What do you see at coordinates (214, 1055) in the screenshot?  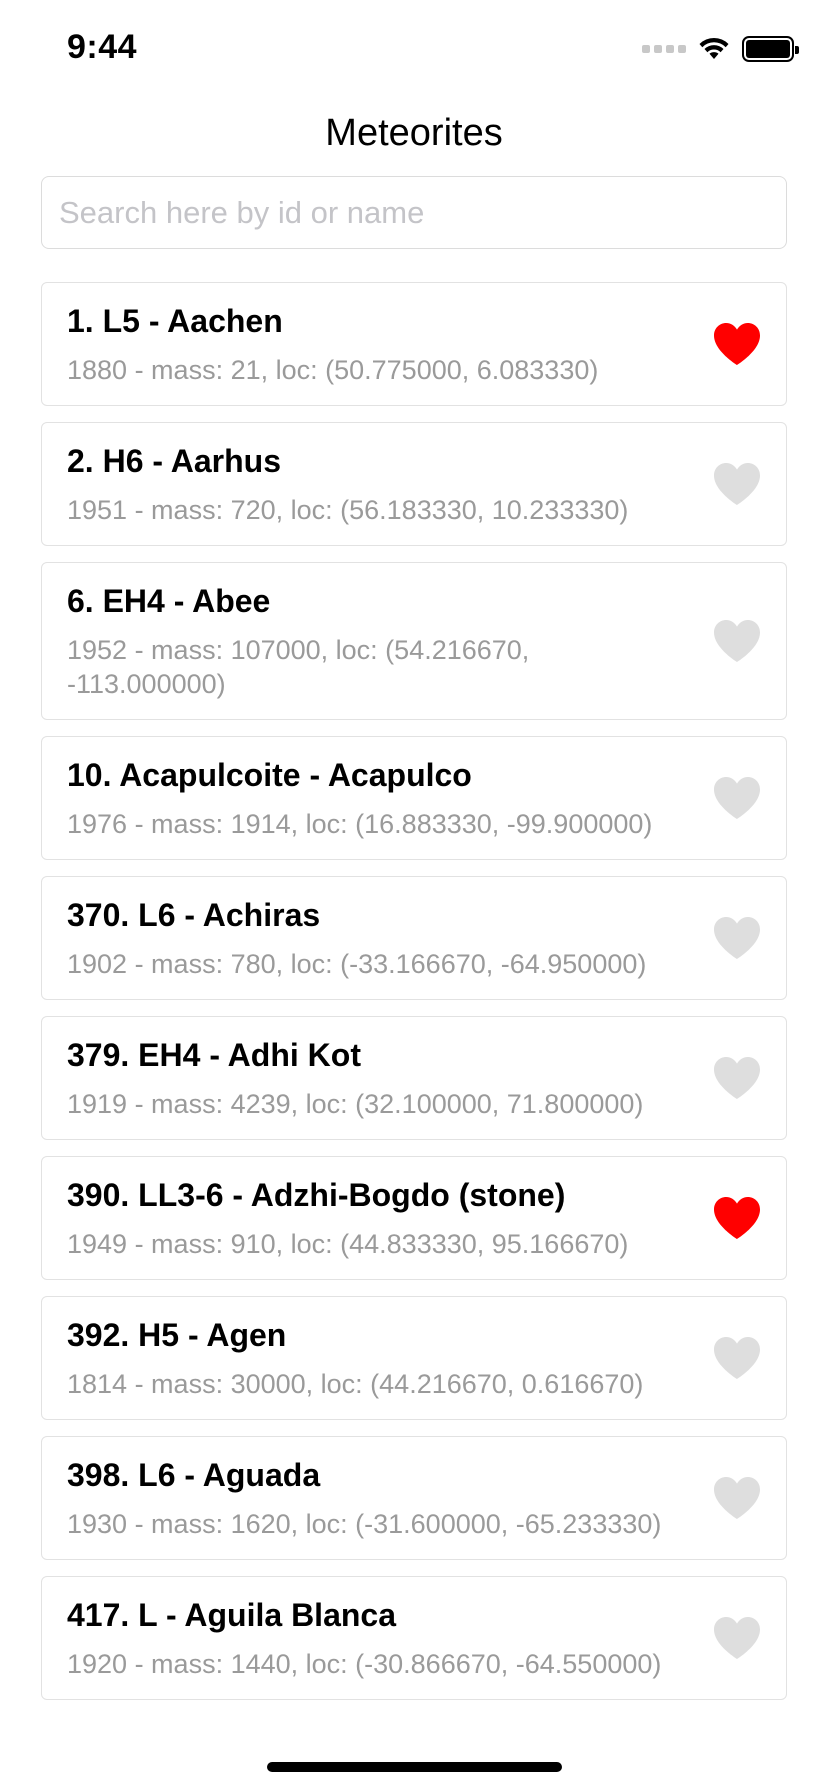 I see `meteorite-title: 379. EH4 - Adhi Kot` at bounding box center [214, 1055].